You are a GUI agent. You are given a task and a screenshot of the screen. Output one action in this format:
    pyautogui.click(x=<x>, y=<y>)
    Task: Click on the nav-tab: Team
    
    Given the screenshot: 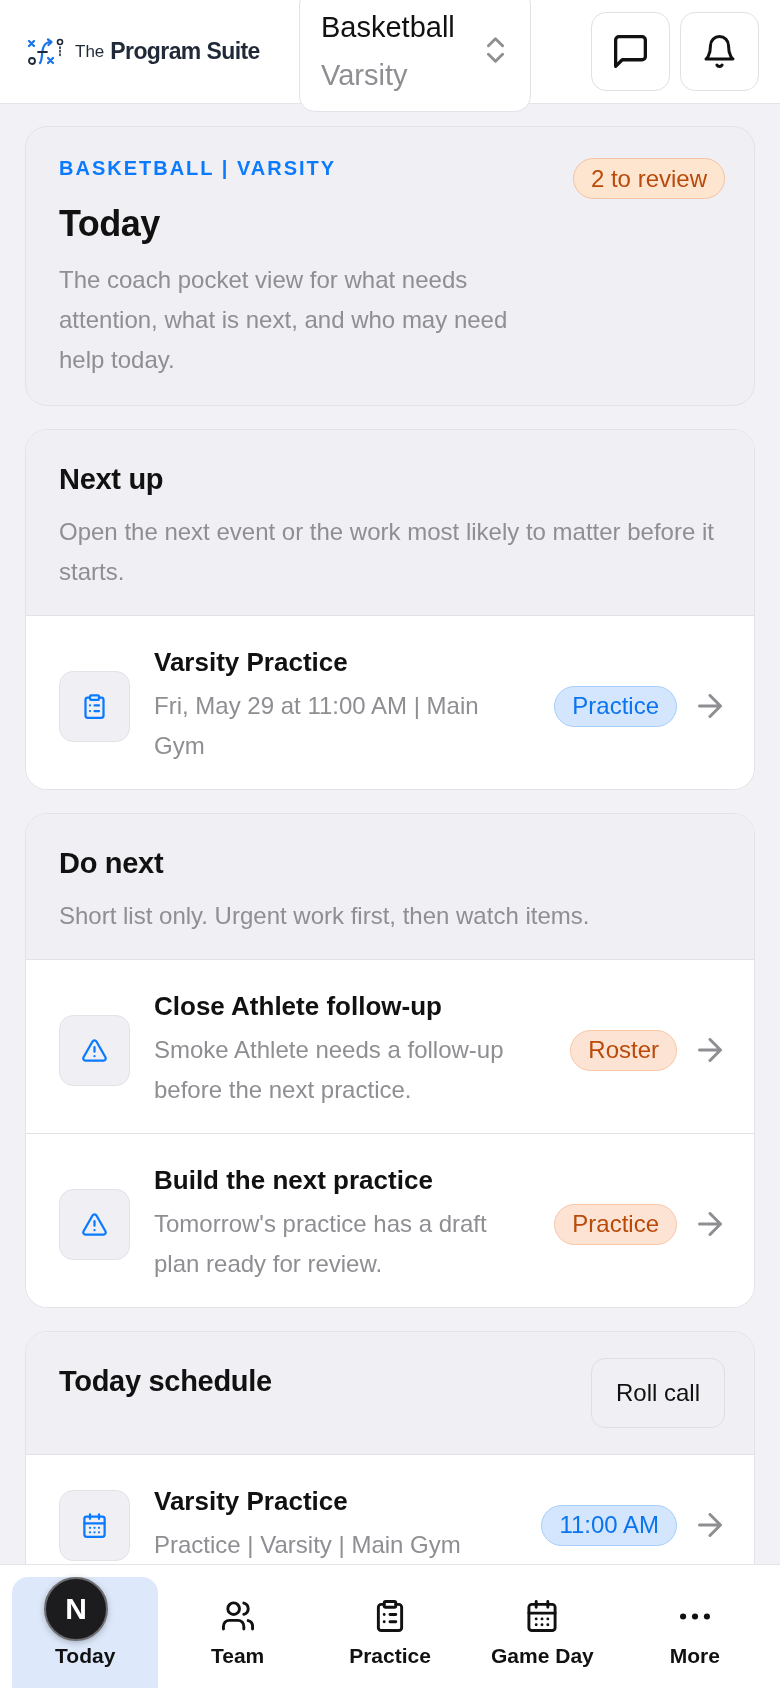 What is the action you would take?
    pyautogui.click(x=237, y=1632)
    